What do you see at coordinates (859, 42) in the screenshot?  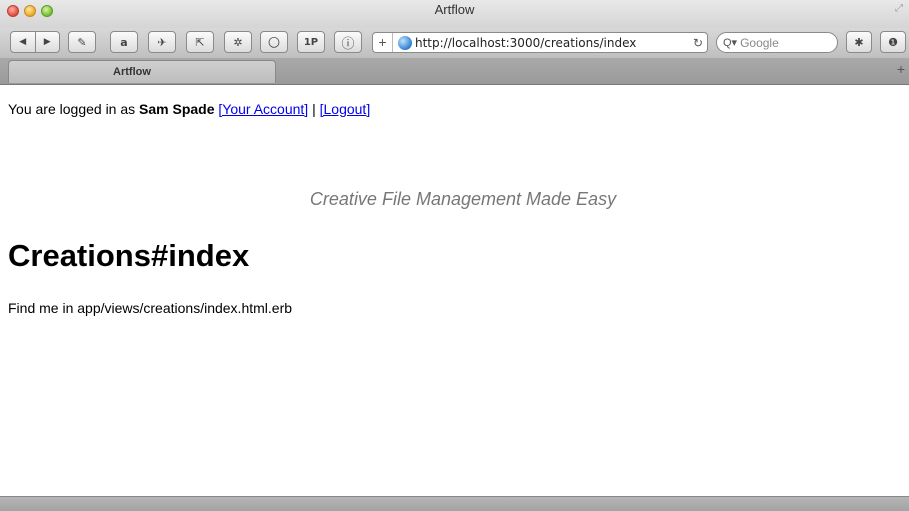 I see `debug-icon: ✱` at bounding box center [859, 42].